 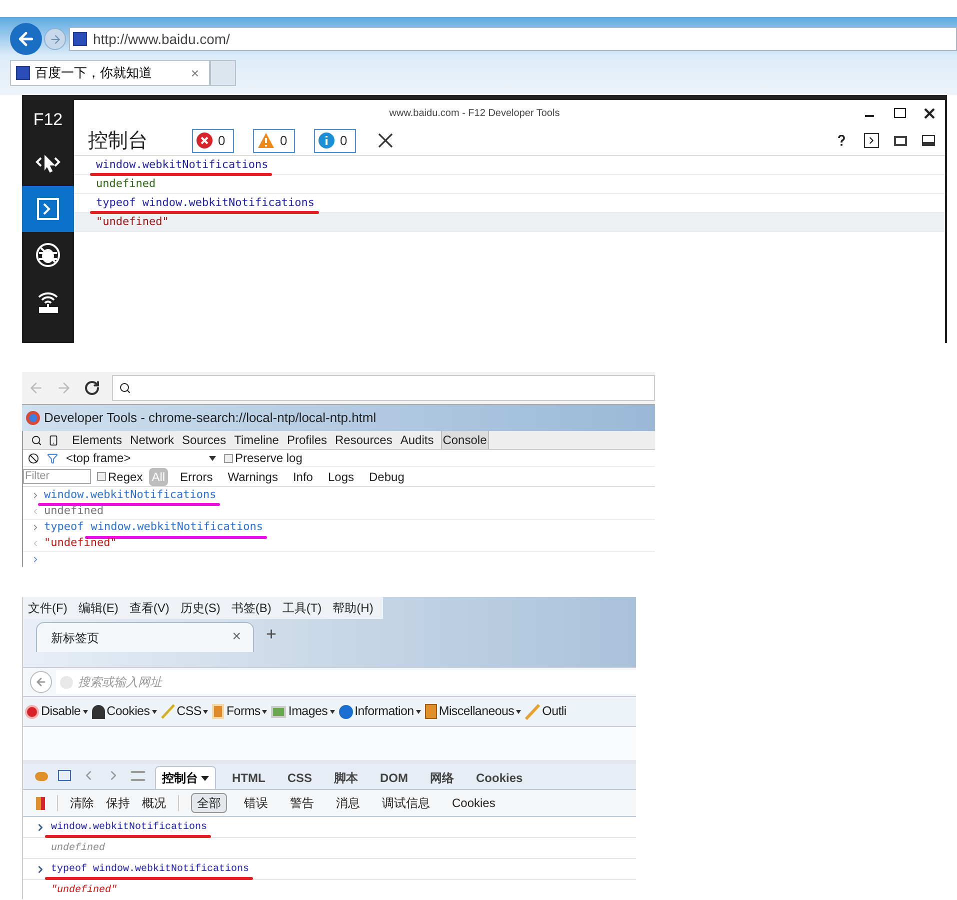 I want to click on filter-button: 错误, so click(x=256, y=803).